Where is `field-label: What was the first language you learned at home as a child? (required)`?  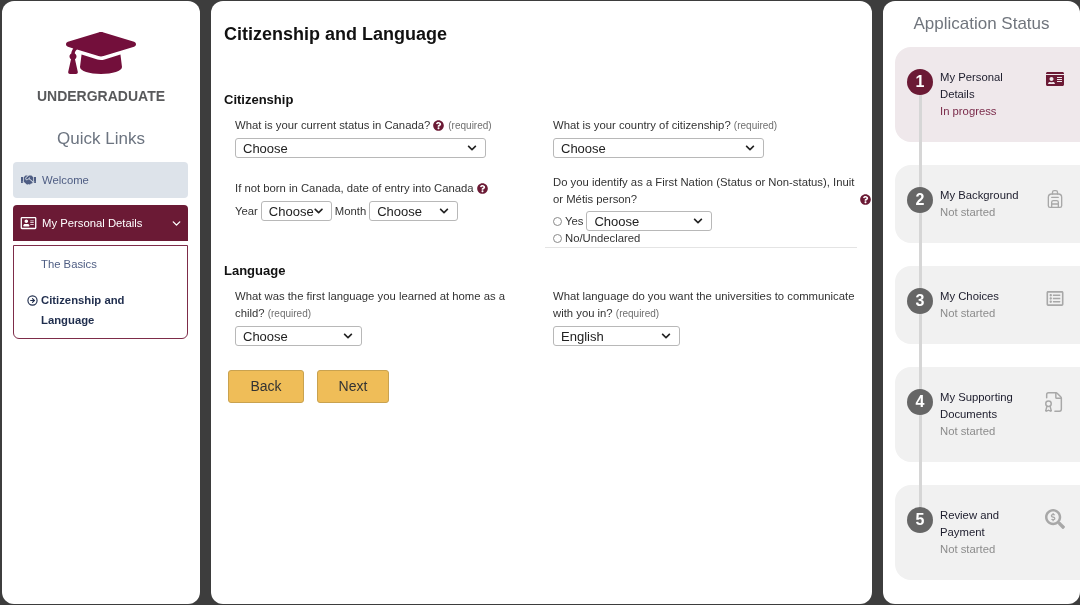
field-label: What was the first language you learned at home as a child? (required) is located at coordinates (371, 305).